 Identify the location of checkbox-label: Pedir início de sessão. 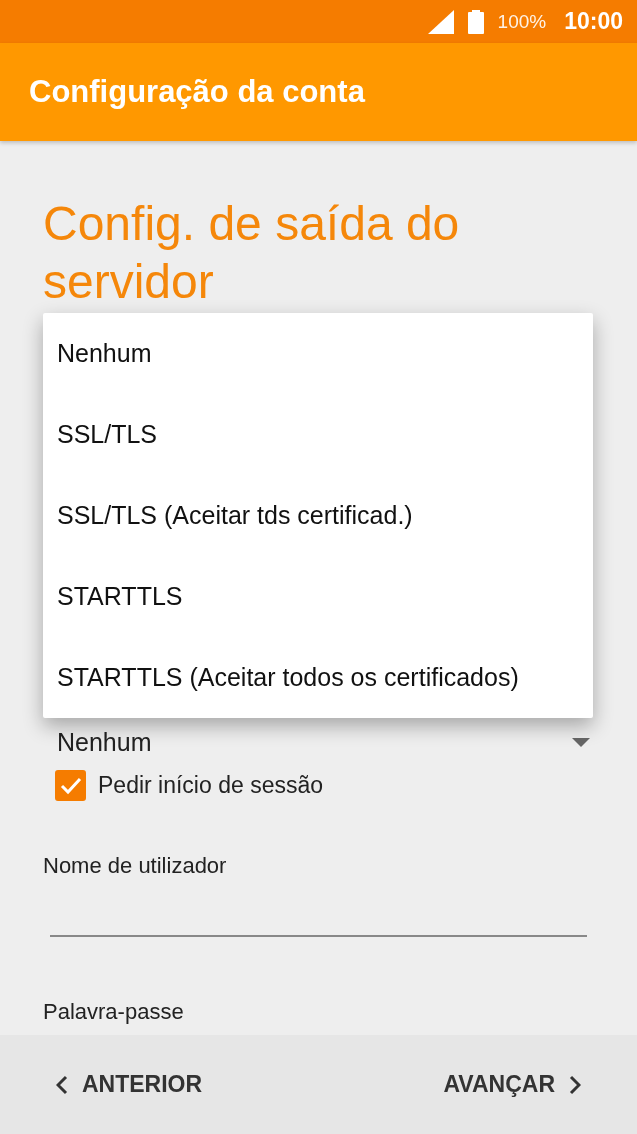
(210, 785).